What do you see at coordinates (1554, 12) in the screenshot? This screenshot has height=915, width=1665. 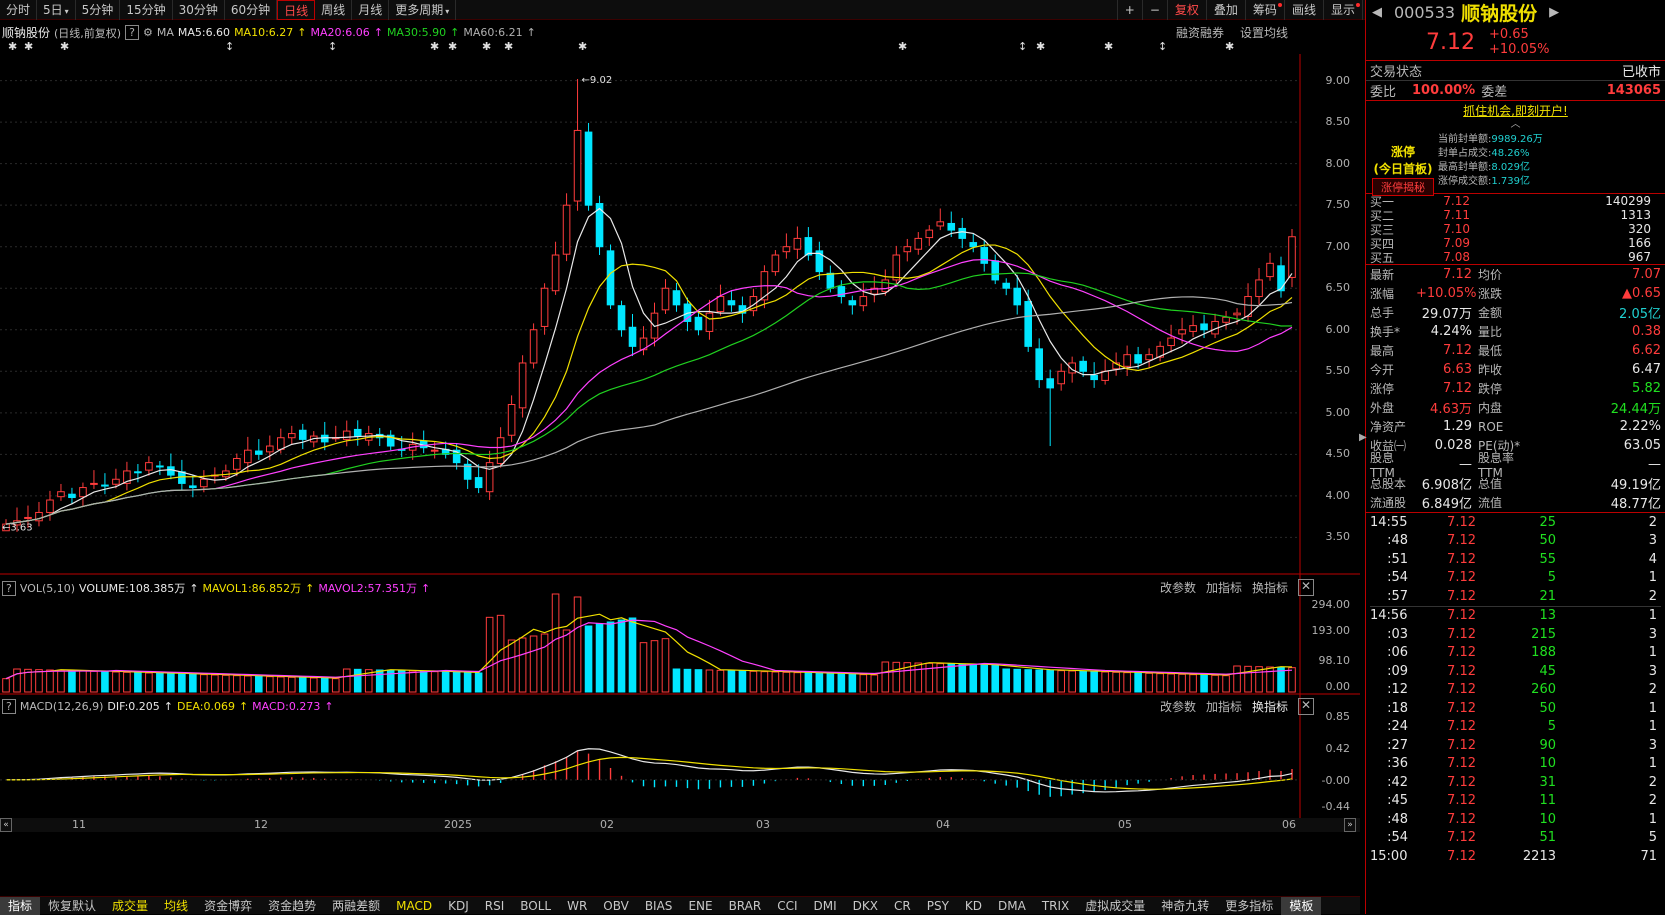 I see `next-stock-icon: ▶` at bounding box center [1554, 12].